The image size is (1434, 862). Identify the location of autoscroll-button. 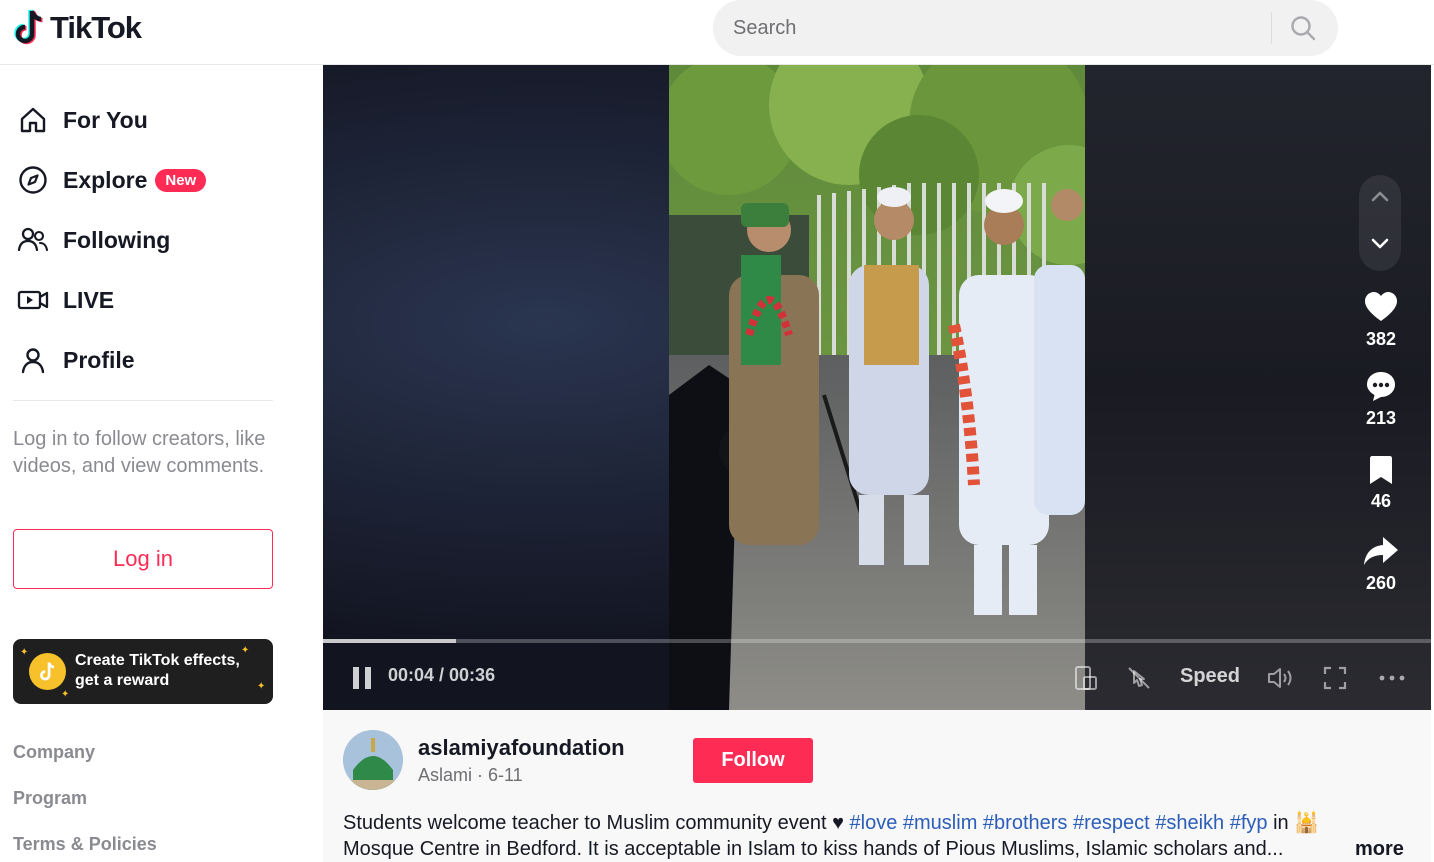
(1139, 678).